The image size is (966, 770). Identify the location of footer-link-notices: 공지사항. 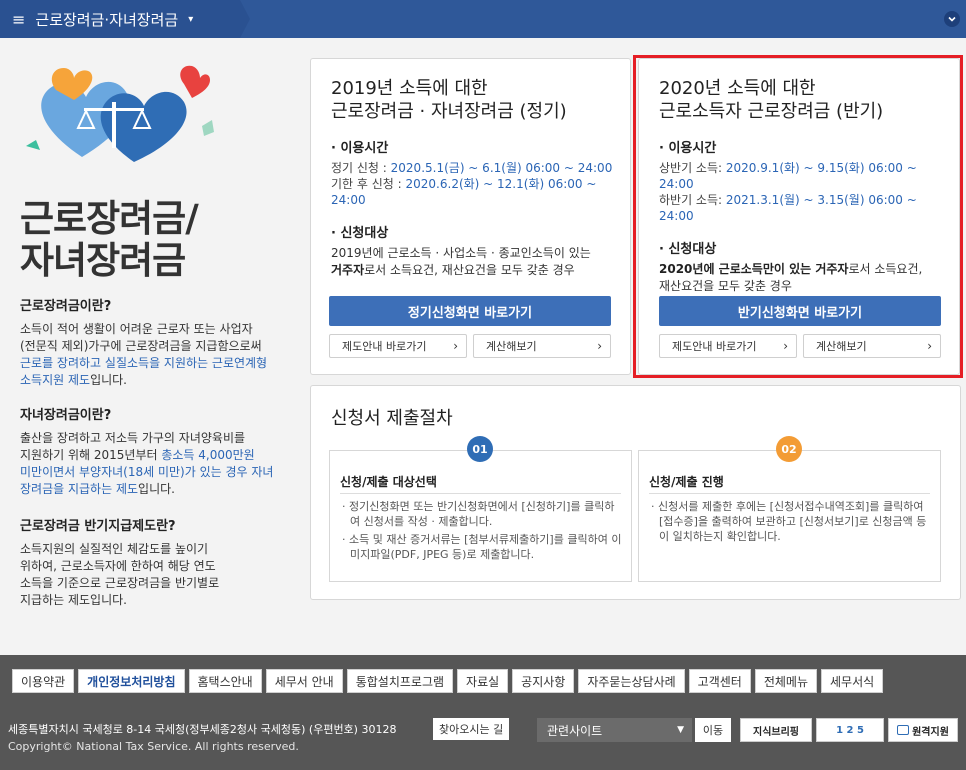
(543, 681).